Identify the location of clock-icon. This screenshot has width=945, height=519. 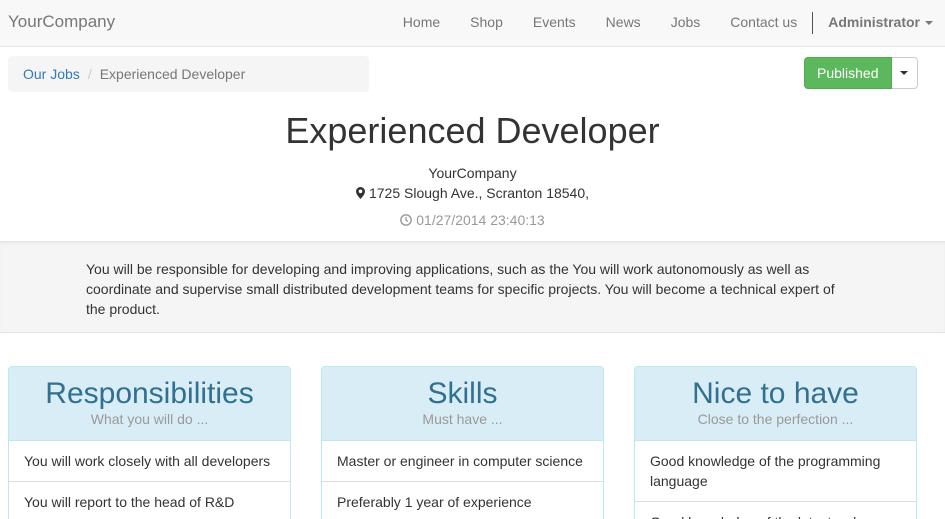
(406, 220).